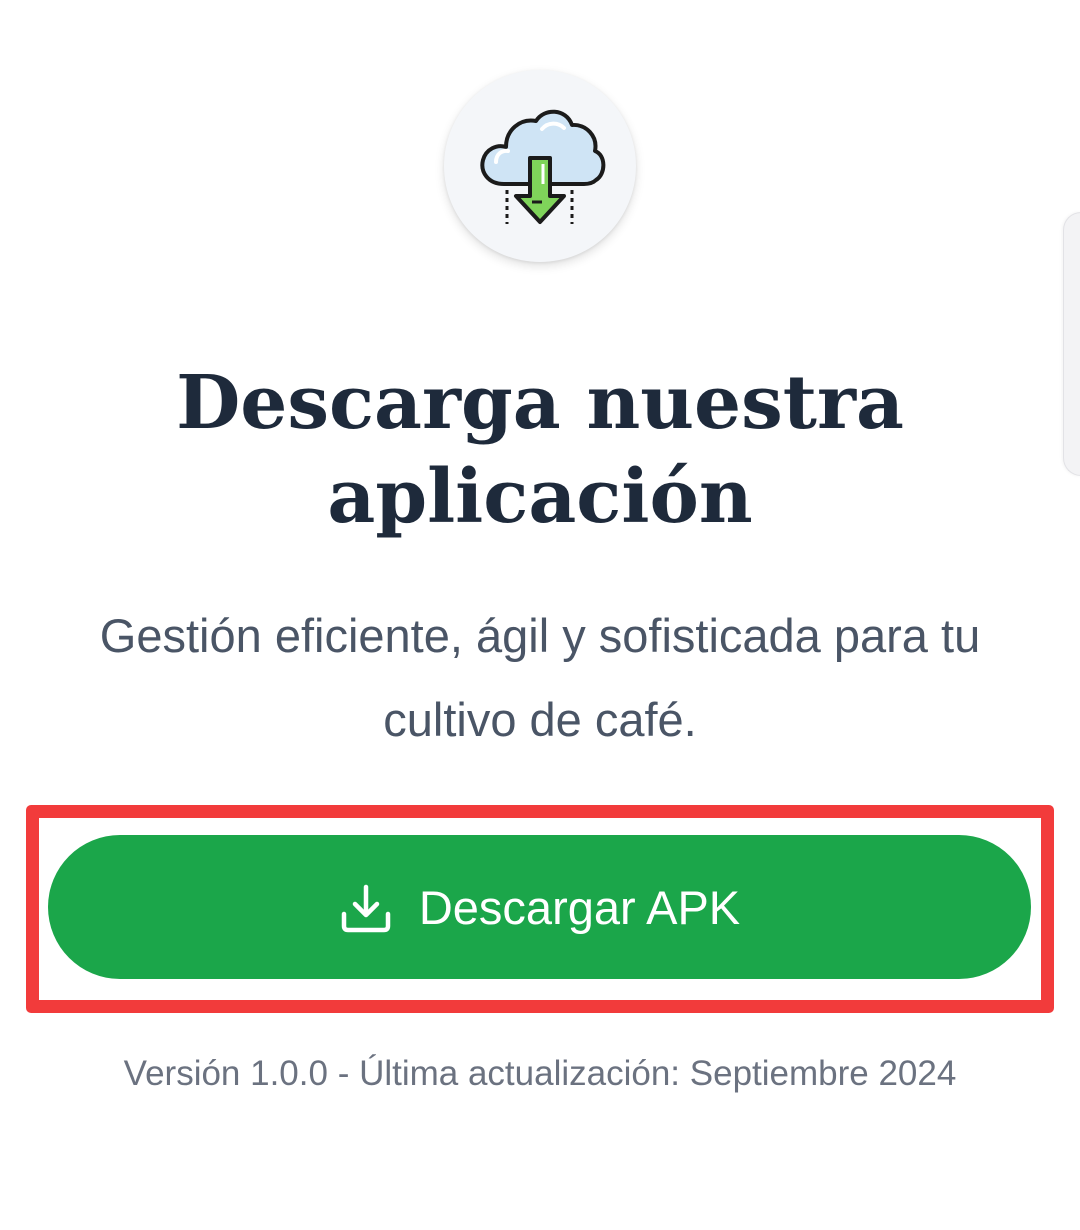 The image size is (1080, 1230). I want to click on cloud-download-icon, so click(543, 166).